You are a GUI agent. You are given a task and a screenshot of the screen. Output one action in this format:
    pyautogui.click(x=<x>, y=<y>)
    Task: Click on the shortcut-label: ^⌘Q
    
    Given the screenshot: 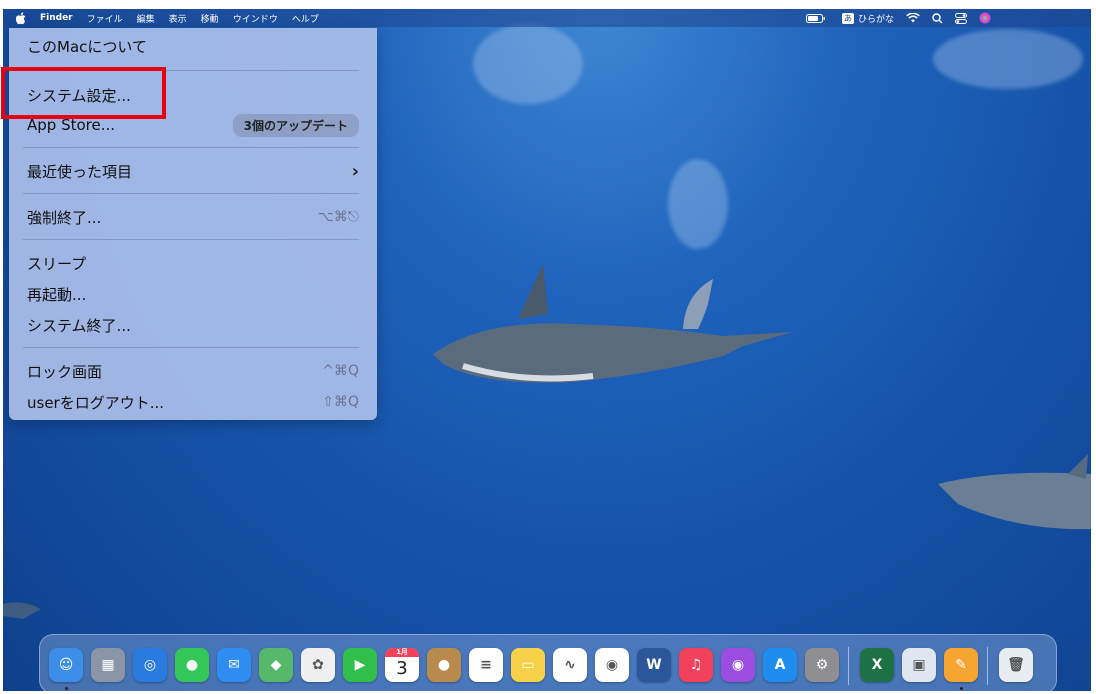 What is the action you would take?
    pyautogui.click(x=340, y=371)
    